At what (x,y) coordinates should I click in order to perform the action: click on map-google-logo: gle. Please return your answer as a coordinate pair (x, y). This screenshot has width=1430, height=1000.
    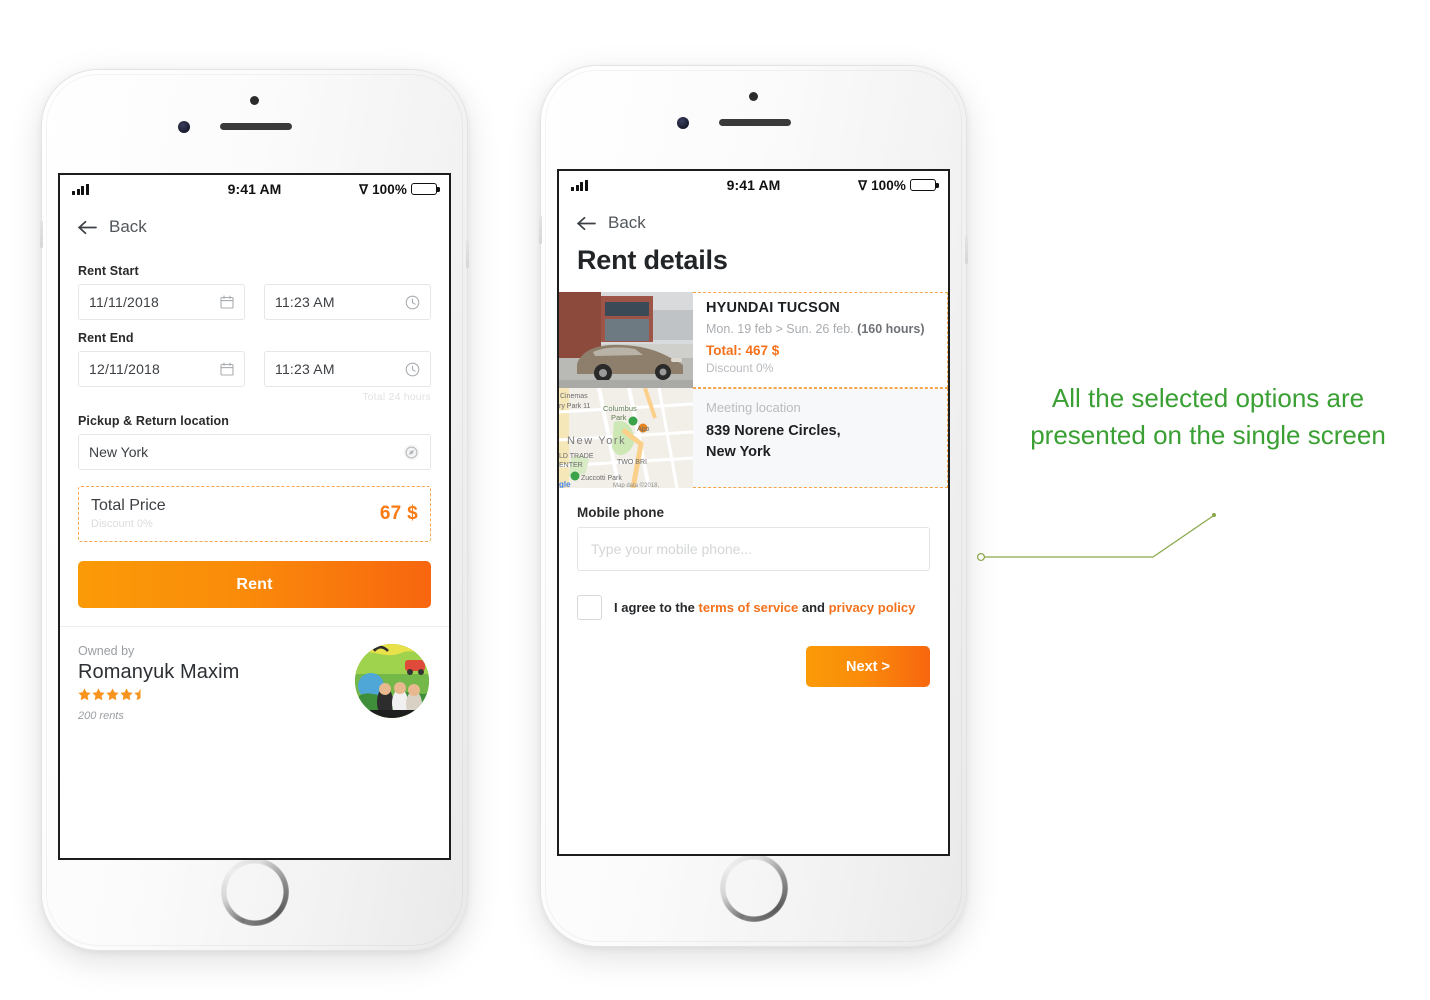
    Looking at the image, I should click on (565, 484).